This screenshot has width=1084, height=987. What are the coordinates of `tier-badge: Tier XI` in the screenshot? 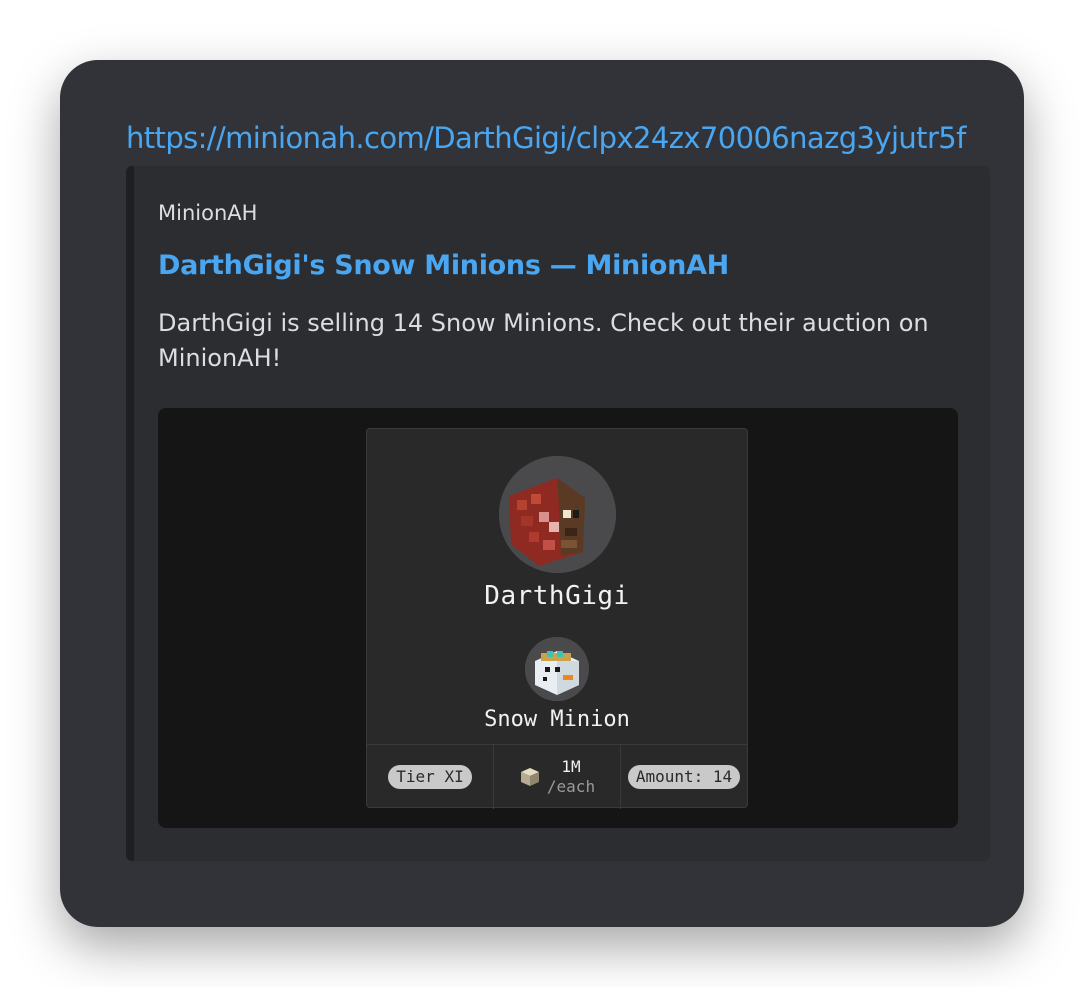 It's located at (430, 777).